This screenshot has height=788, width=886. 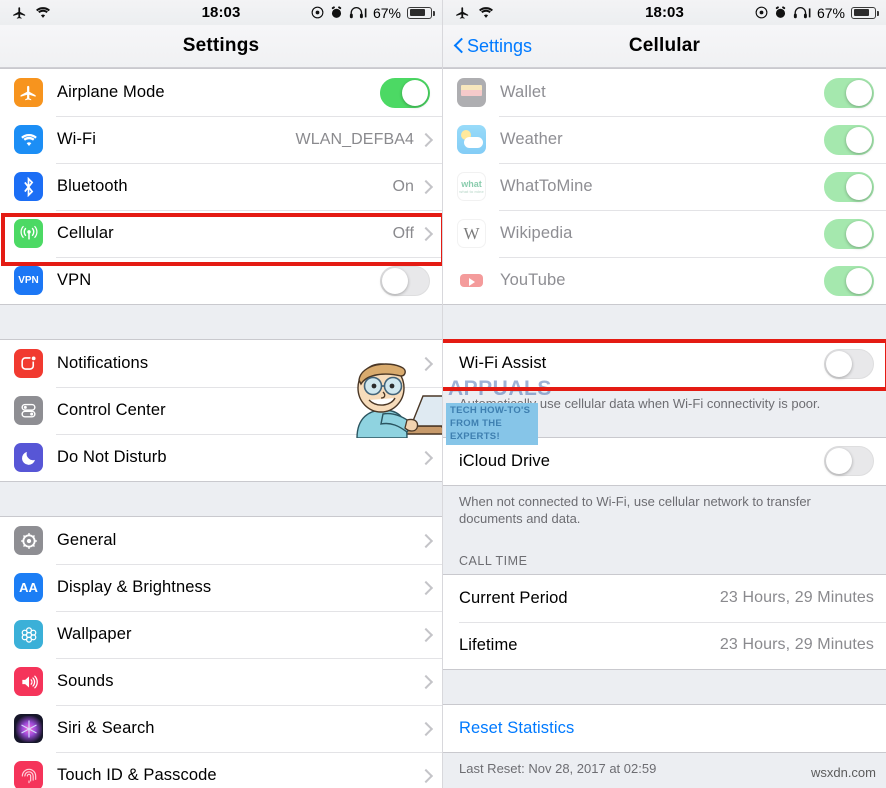 I want to click on sidebar-item-touch-id-passcode: Touch ID & Passcode, so click(x=221, y=770).